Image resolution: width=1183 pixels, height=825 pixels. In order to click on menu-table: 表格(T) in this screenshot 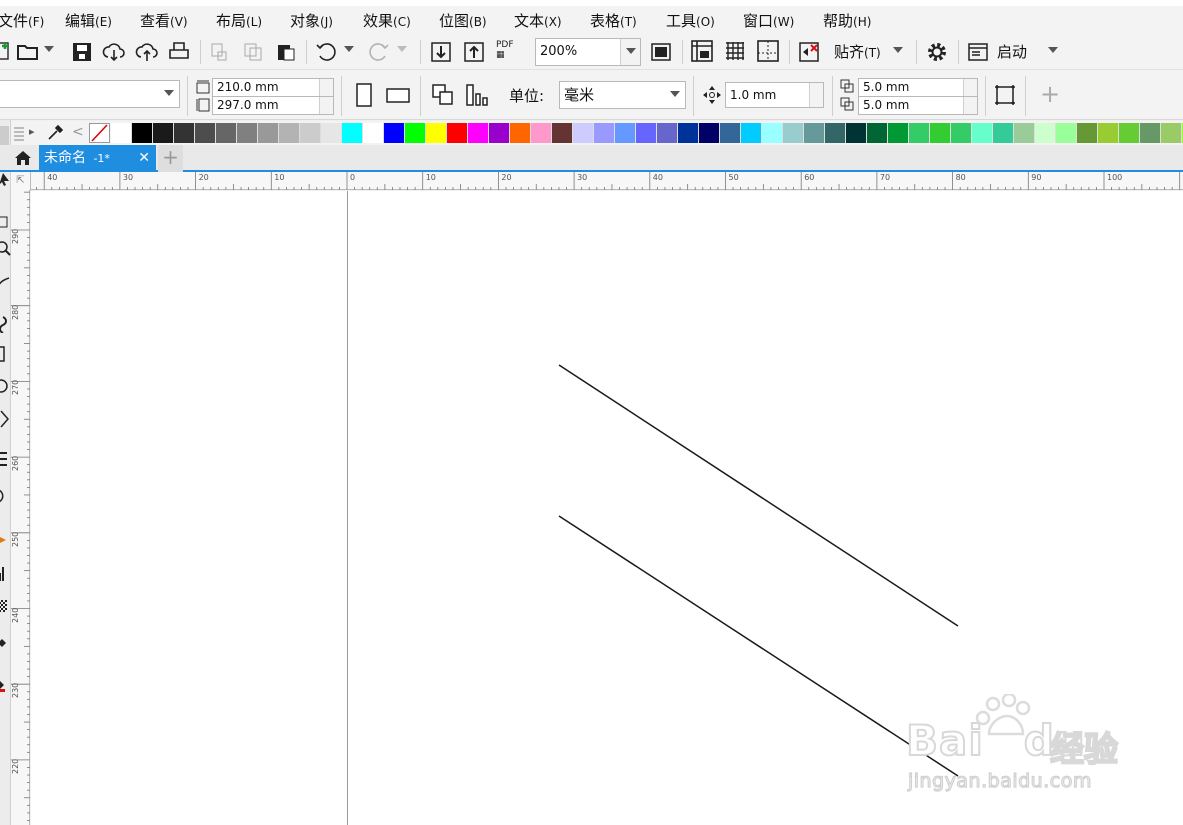, I will do `click(613, 20)`.